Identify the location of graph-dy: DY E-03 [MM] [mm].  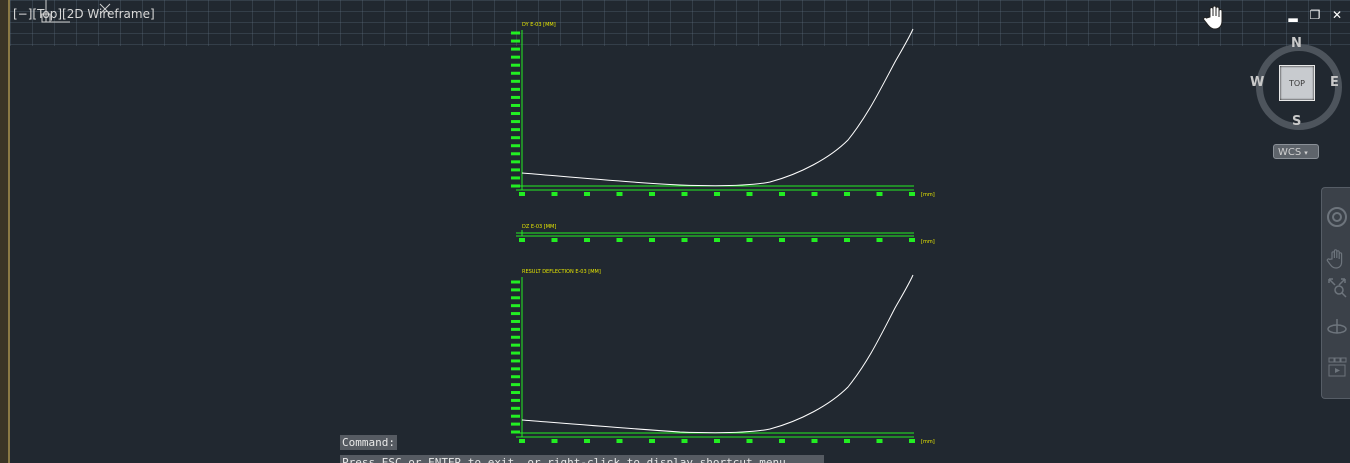
(723, 110).